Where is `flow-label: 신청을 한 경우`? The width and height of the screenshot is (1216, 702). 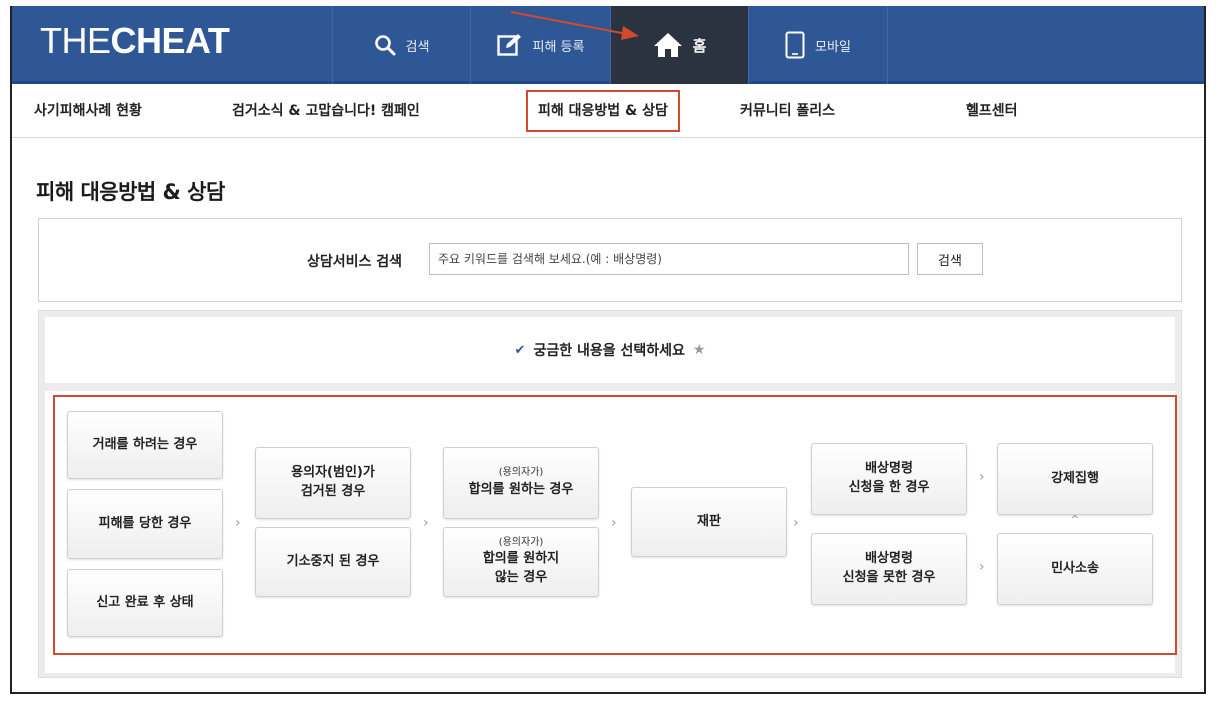
flow-label: 신청을 한 경우 is located at coordinates (889, 487).